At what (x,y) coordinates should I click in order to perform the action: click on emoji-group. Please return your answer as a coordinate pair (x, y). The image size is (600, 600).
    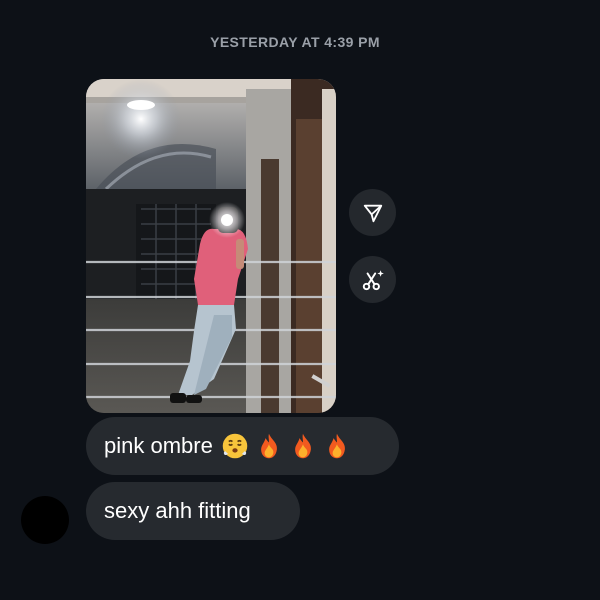
    Looking at the image, I should click on (286, 446).